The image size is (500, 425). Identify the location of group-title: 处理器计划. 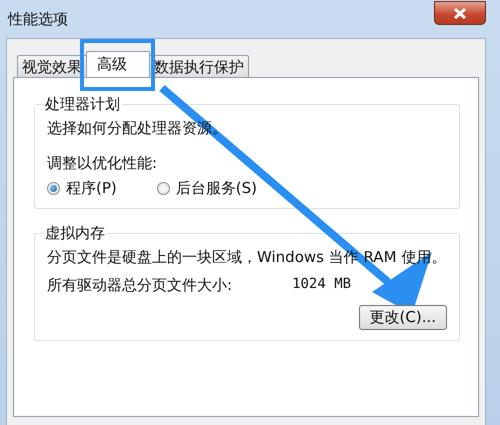
(82, 104).